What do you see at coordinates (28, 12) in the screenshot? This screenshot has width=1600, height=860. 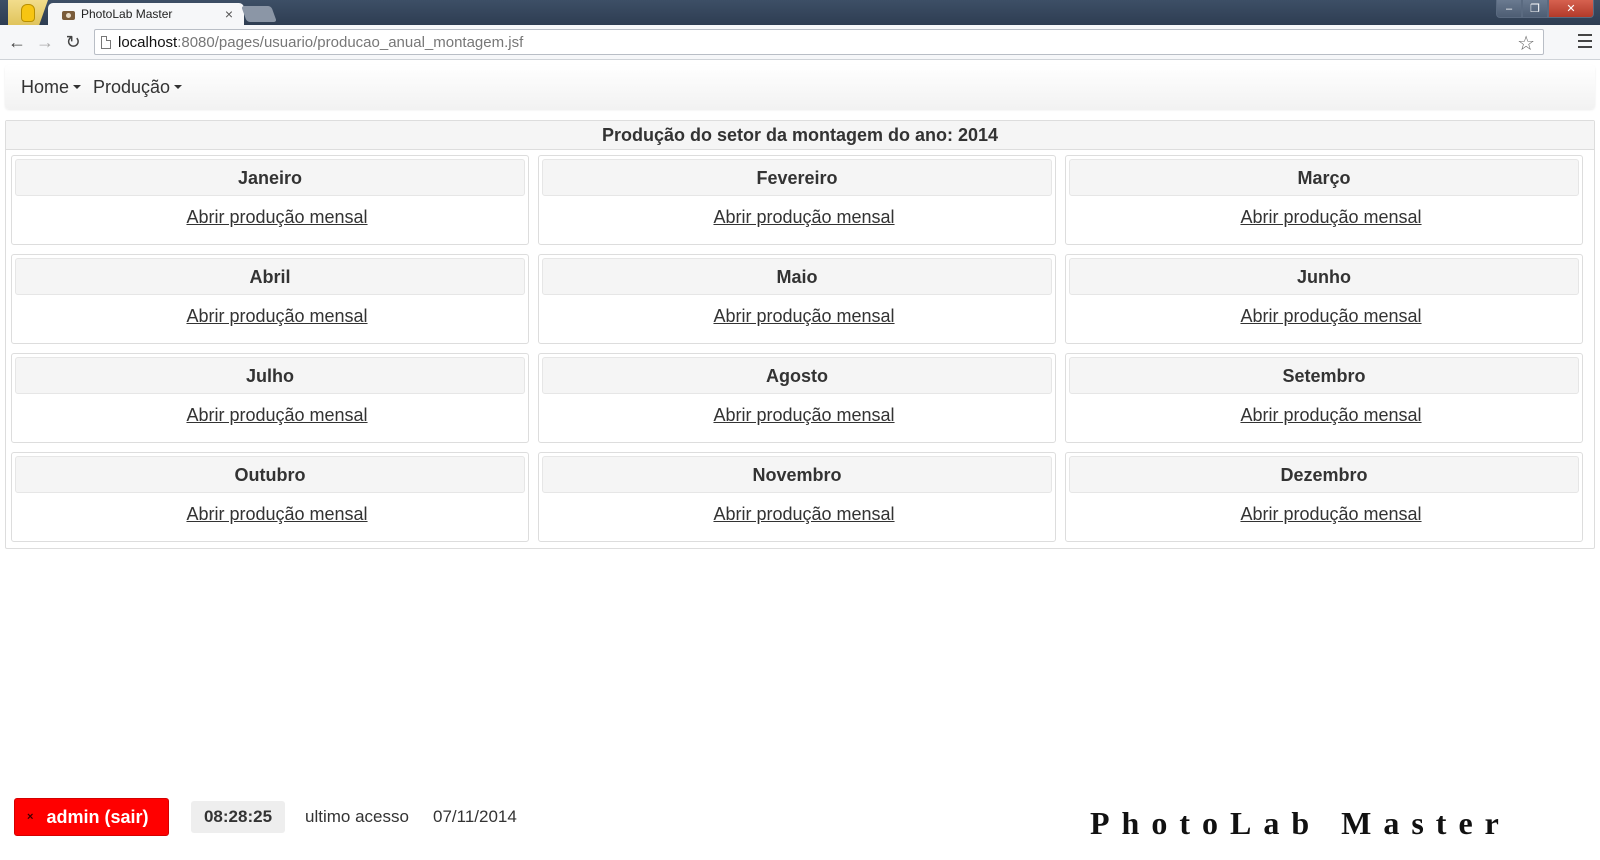 I see `browser-profile-icon` at bounding box center [28, 12].